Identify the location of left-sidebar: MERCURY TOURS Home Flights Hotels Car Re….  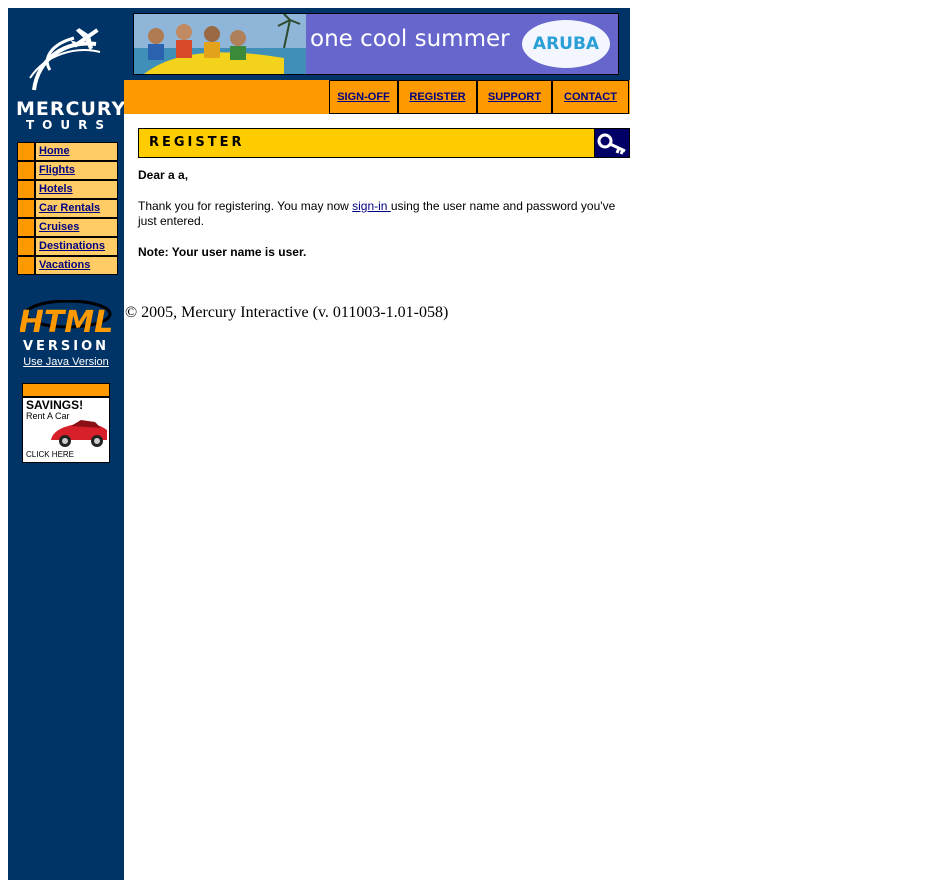
(67, 444).